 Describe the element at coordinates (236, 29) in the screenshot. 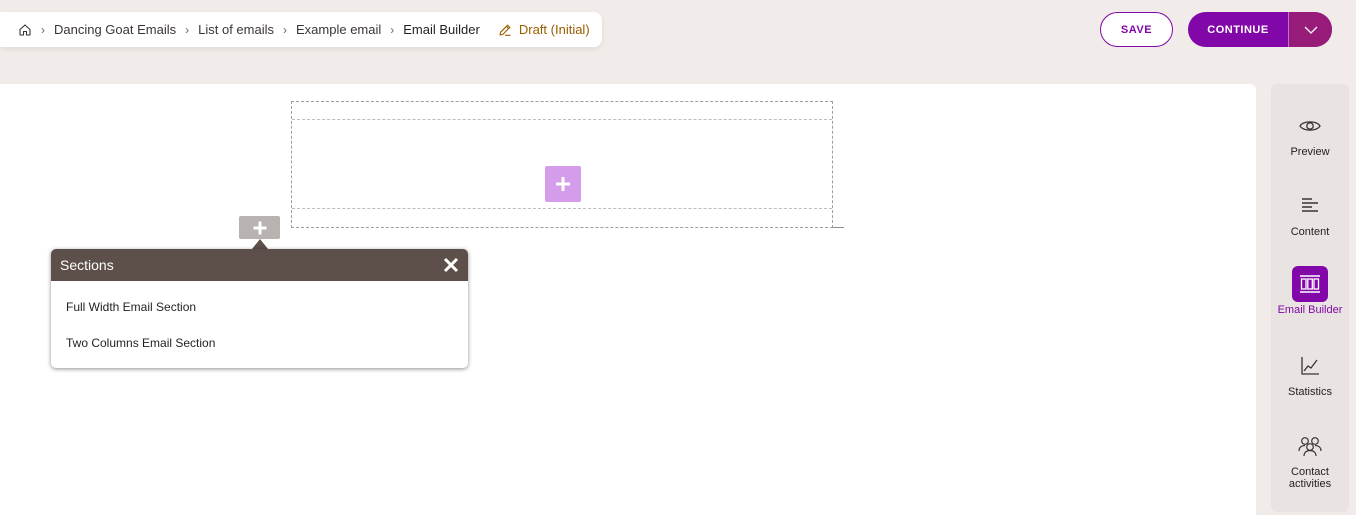

I see `breadcrumb-item-list: List of emails` at that location.